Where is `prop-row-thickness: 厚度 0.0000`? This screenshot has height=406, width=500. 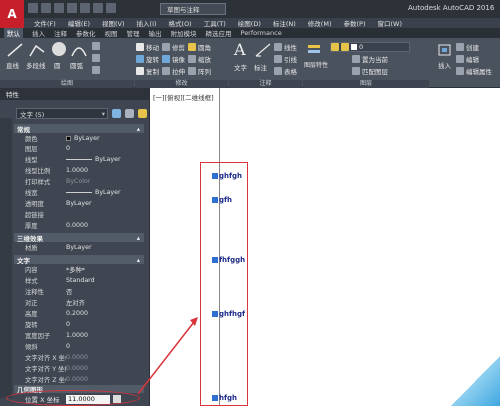
prop-row-thickness: 厚度 0.0000 is located at coordinates (79, 225).